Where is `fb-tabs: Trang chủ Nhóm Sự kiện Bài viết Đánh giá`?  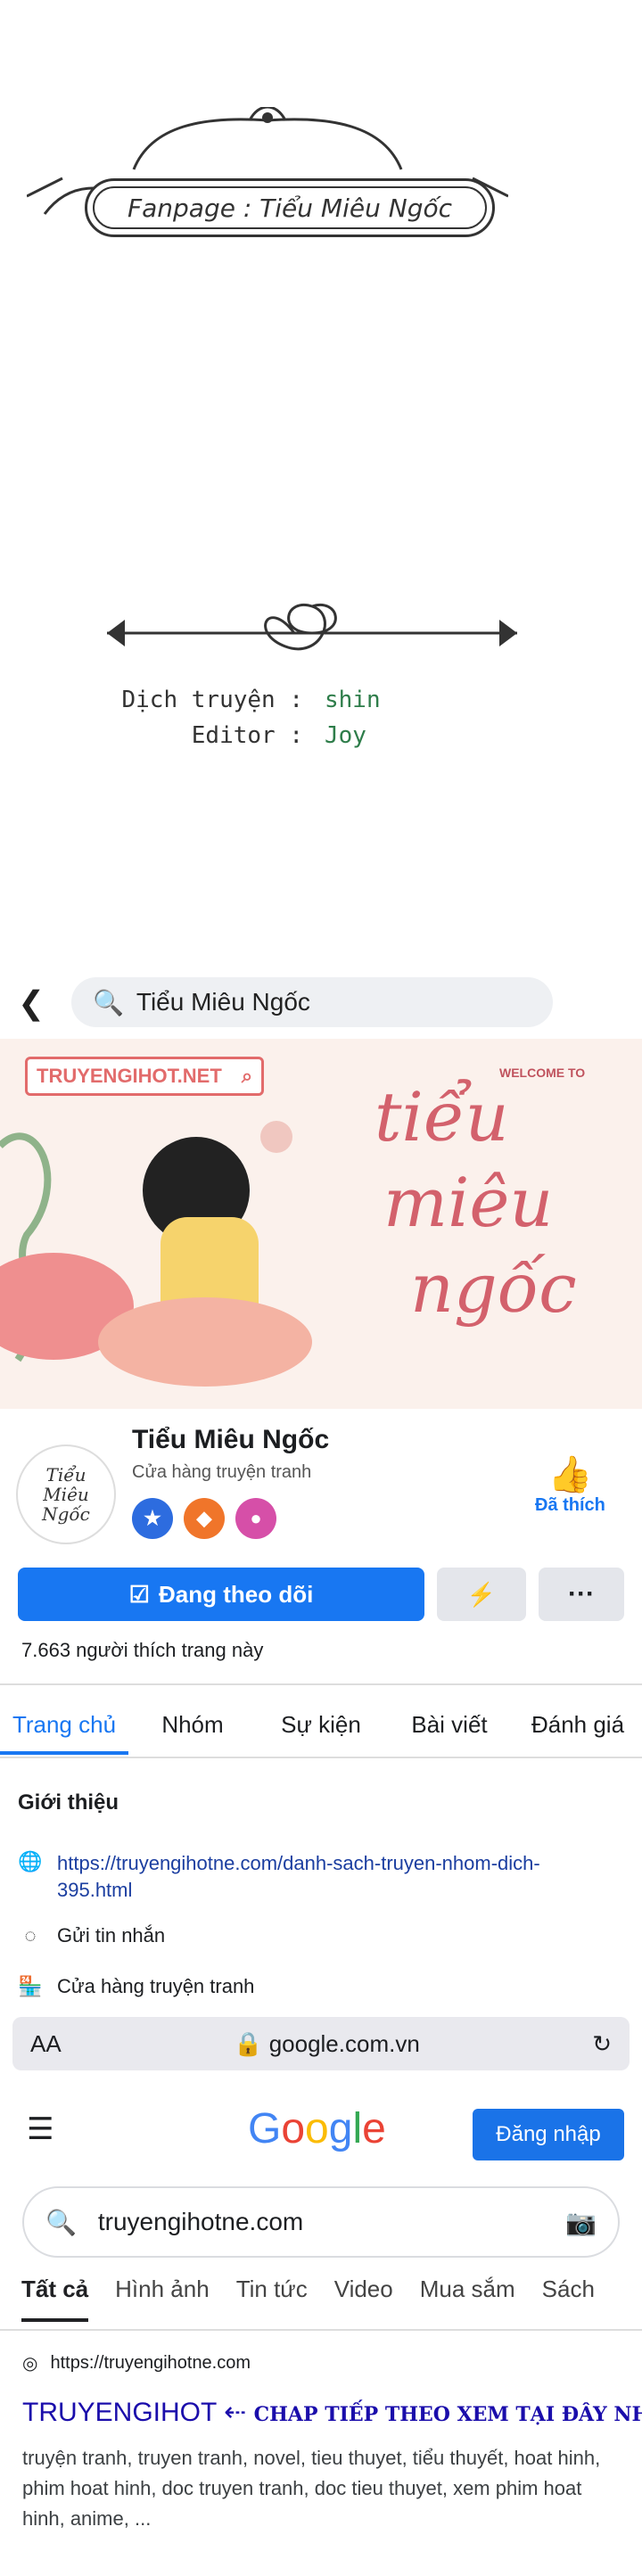
fb-tabs: Trang chủ Nhóm Sự kiện Bài viết Đánh giá is located at coordinates (321, 1729).